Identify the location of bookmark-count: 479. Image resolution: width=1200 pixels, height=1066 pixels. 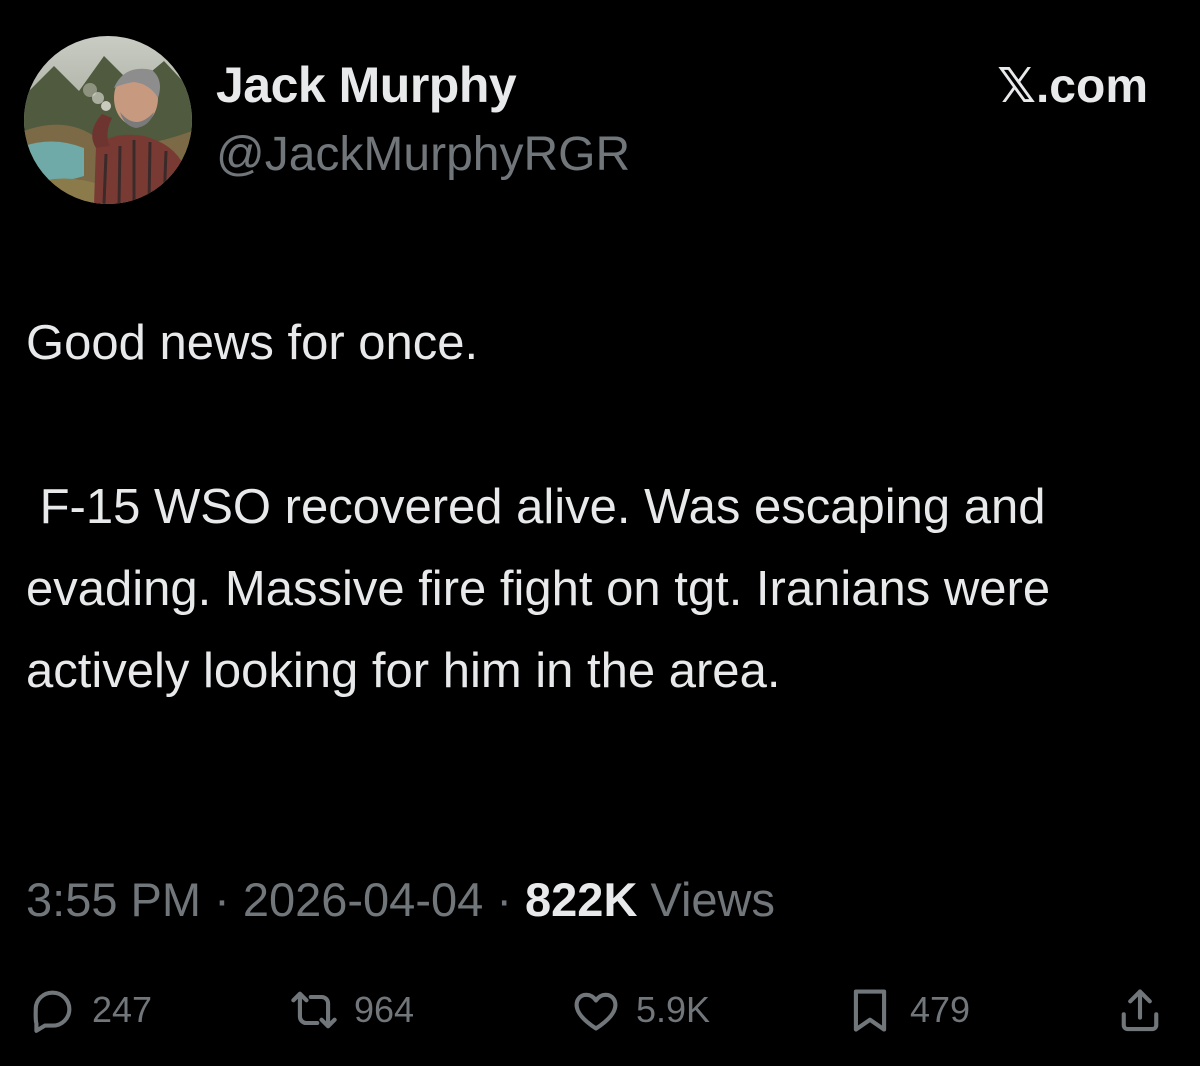
(940, 1009).